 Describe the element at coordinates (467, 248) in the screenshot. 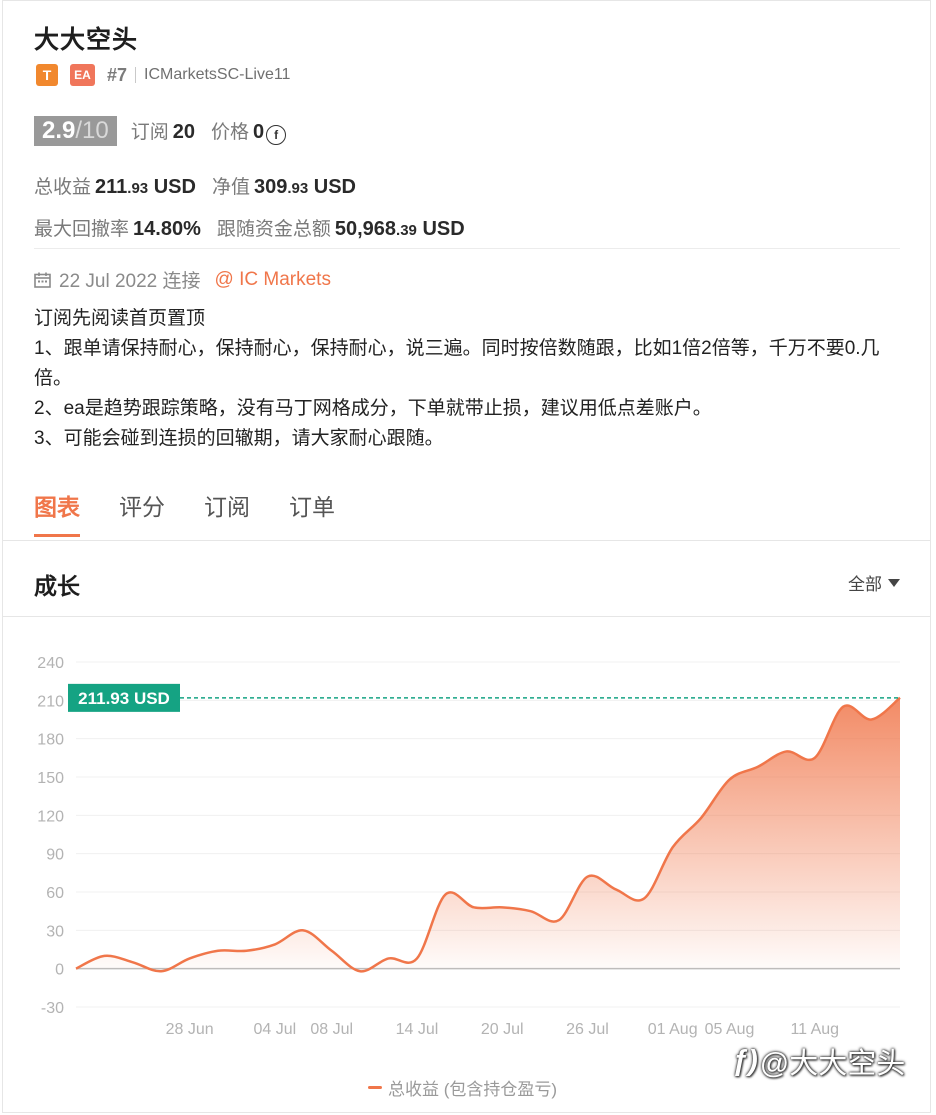

I see `divider` at that location.